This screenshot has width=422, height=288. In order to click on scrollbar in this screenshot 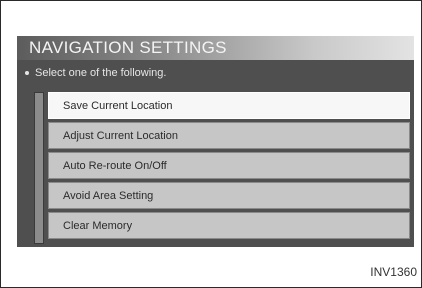, I will do `click(39, 168)`.